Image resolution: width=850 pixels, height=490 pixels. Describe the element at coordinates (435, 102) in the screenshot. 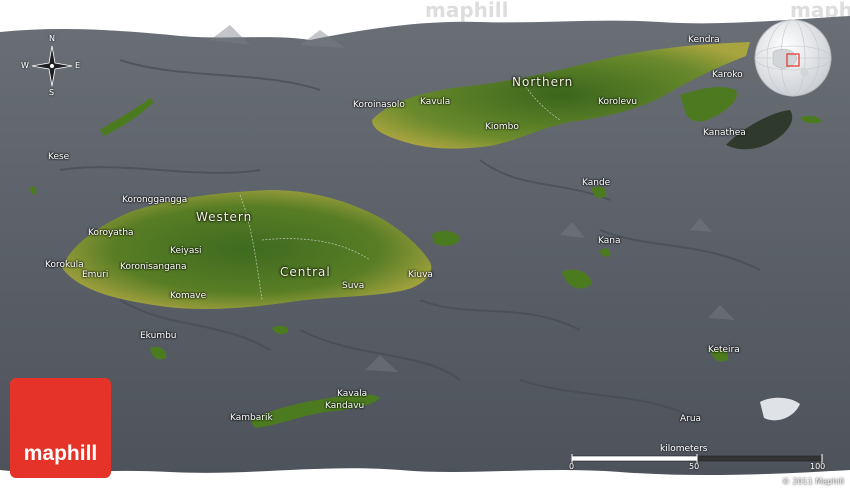

I see `place-label-kavula: Kavula` at that location.